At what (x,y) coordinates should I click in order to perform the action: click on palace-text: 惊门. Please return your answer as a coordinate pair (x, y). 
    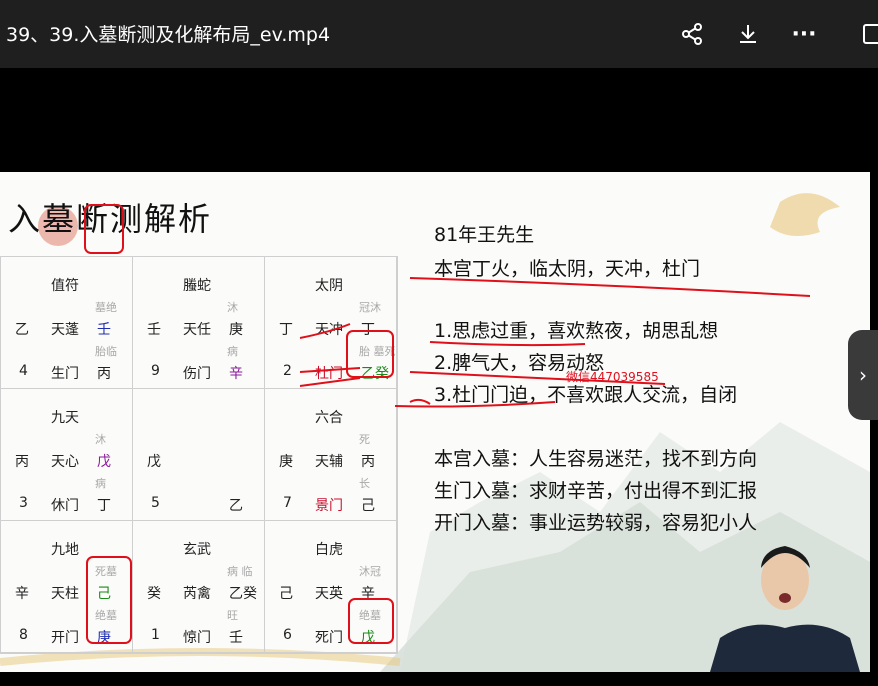
    Looking at the image, I should click on (197, 638).